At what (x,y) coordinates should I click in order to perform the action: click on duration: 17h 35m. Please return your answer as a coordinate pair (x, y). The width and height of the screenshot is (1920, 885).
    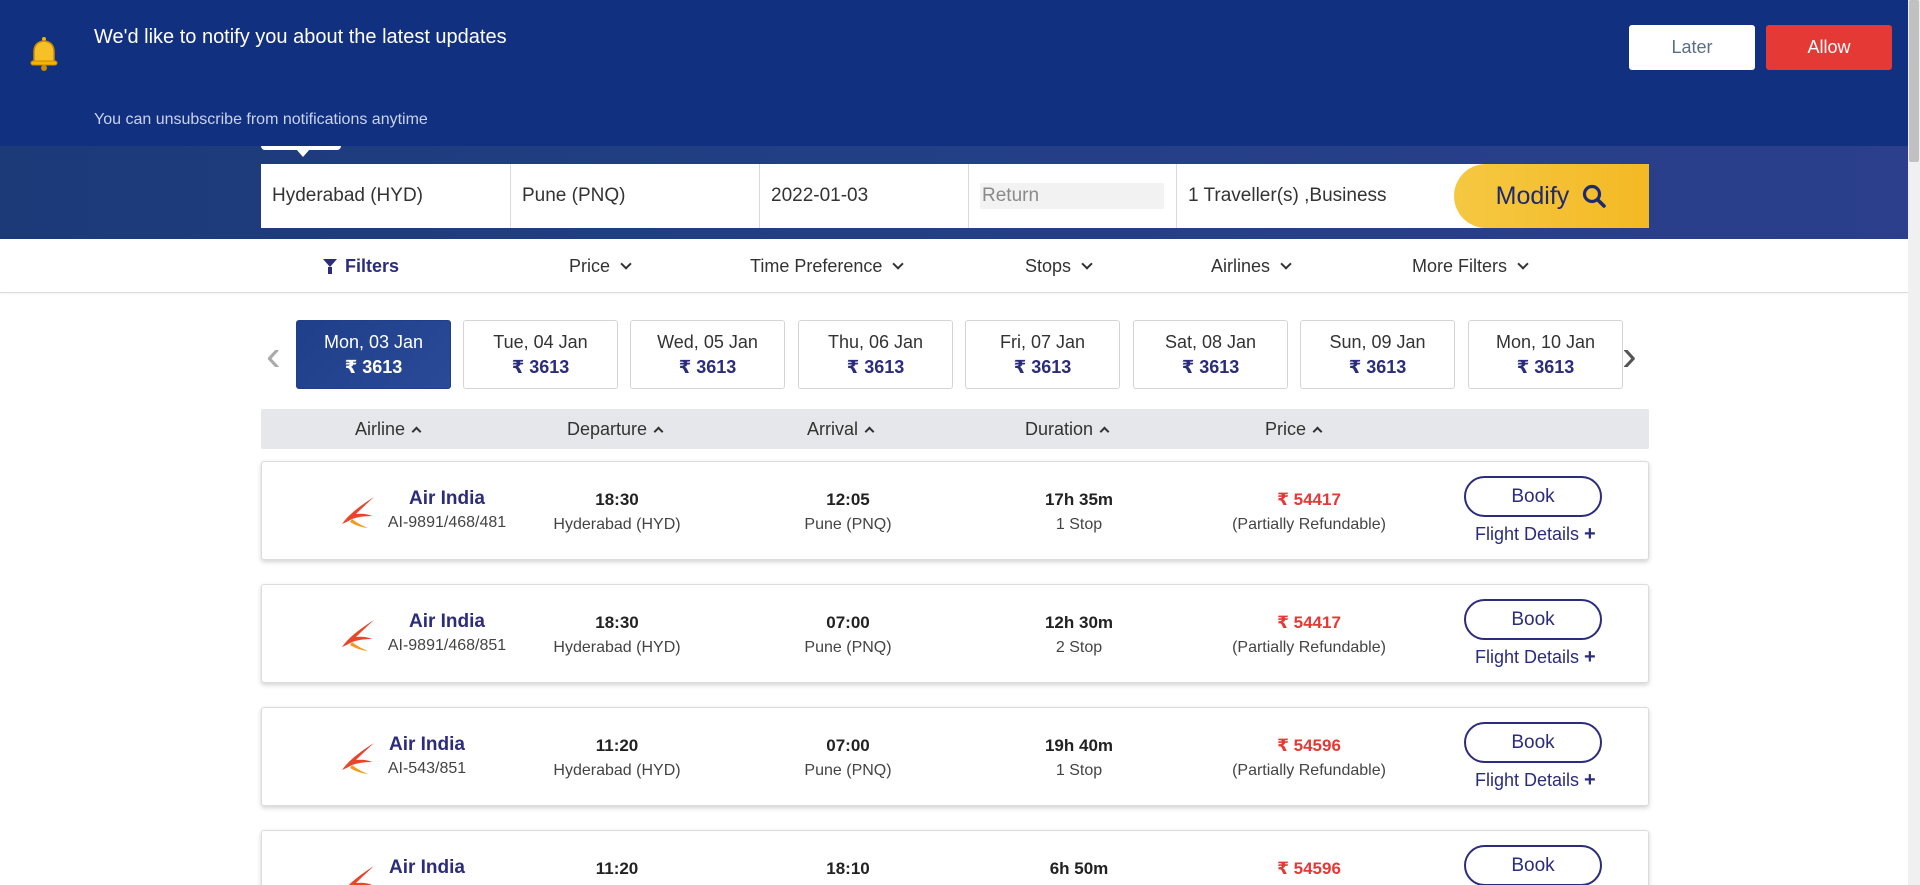
    Looking at the image, I should click on (1079, 499).